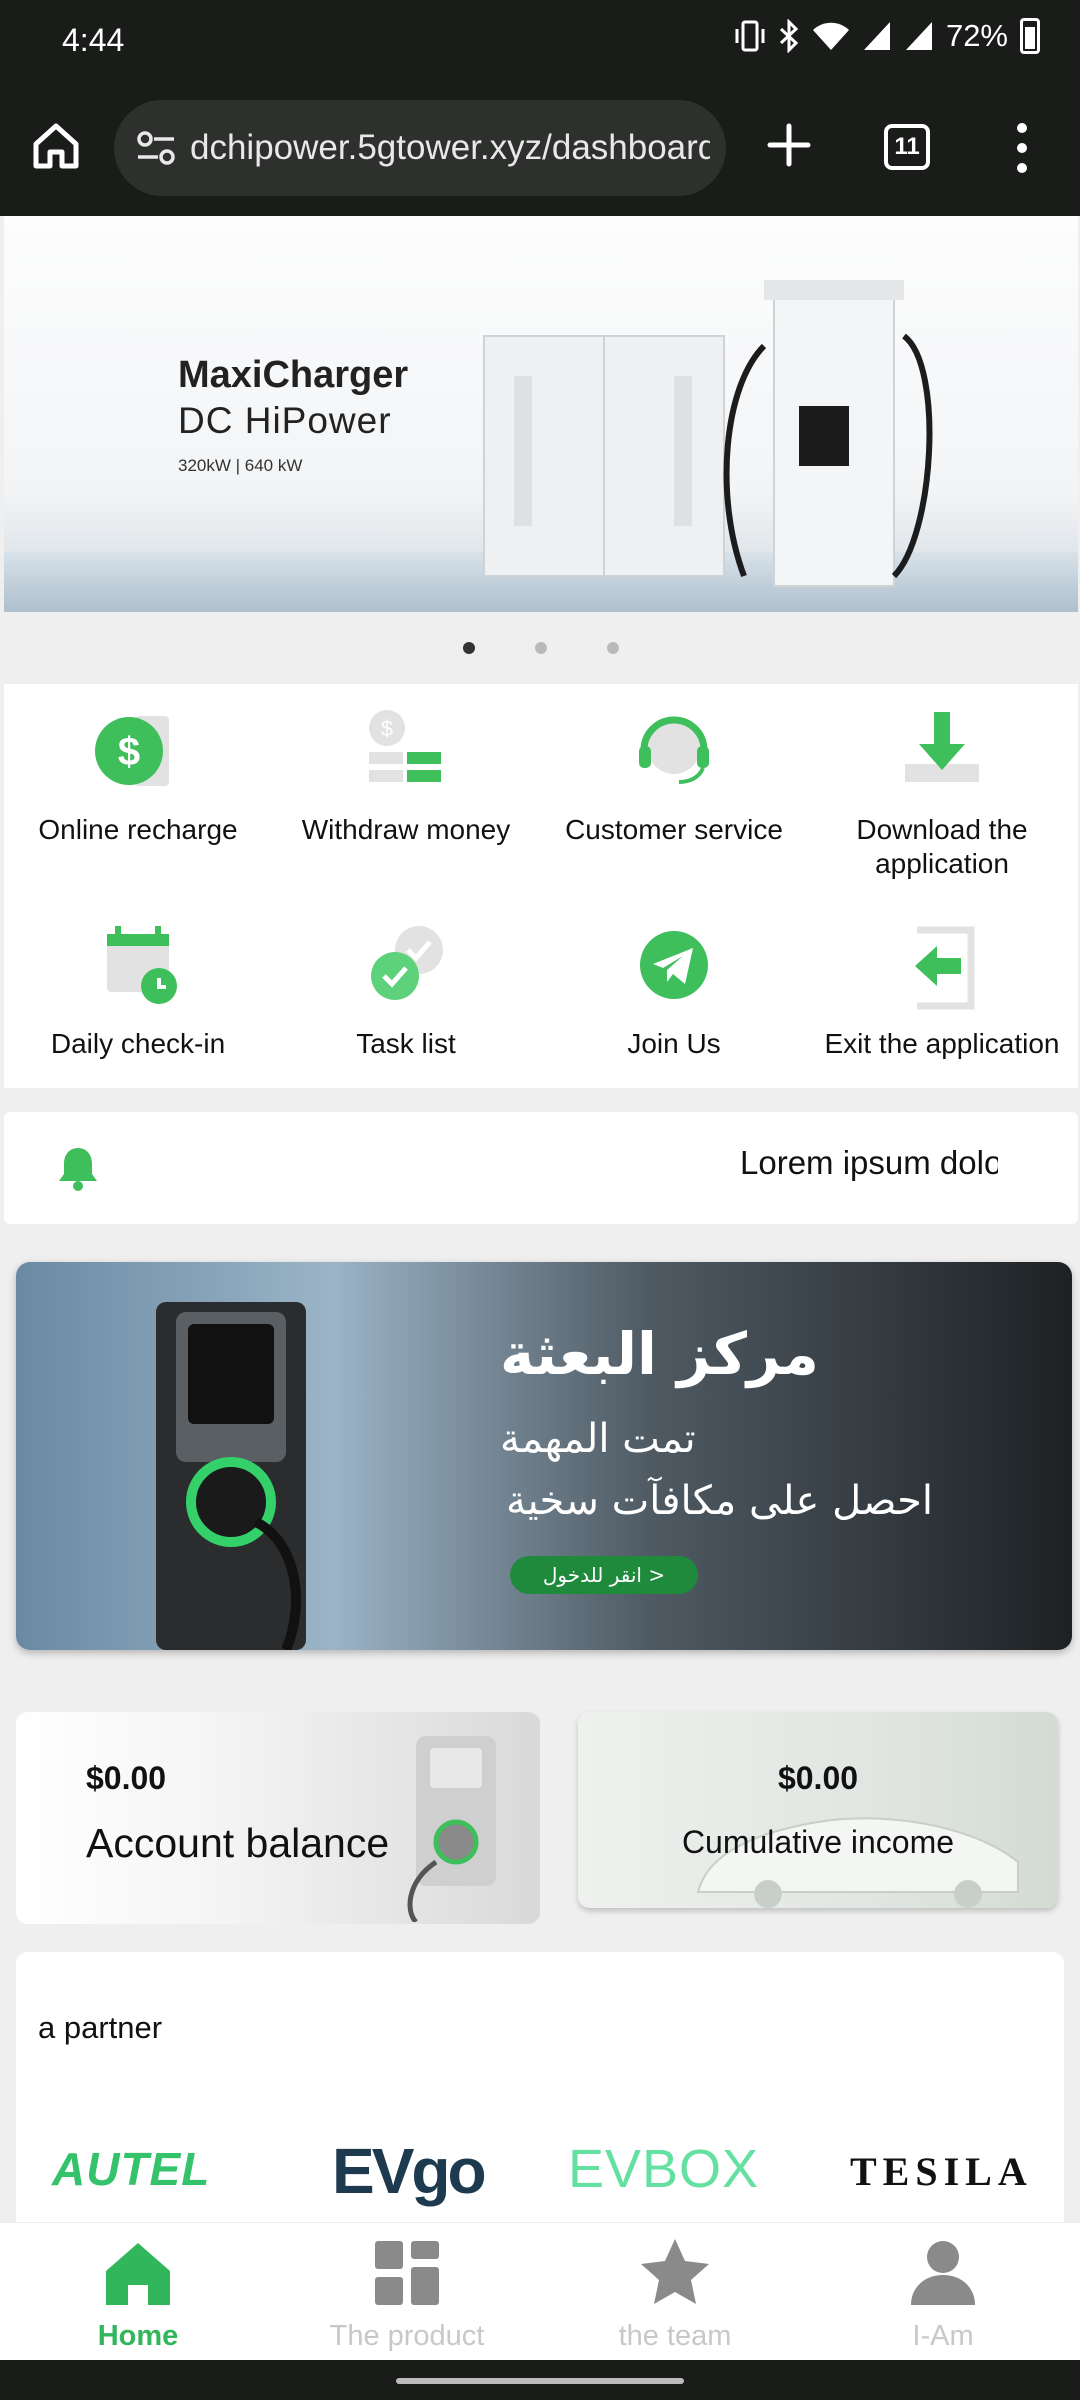  Describe the element at coordinates (407, 2336) in the screenshot. I see `nav-label: The product` at that location.